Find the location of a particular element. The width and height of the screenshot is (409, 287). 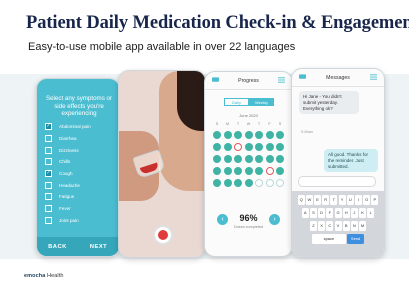

symptom-option: Fever is located at coordinates (78, 209).